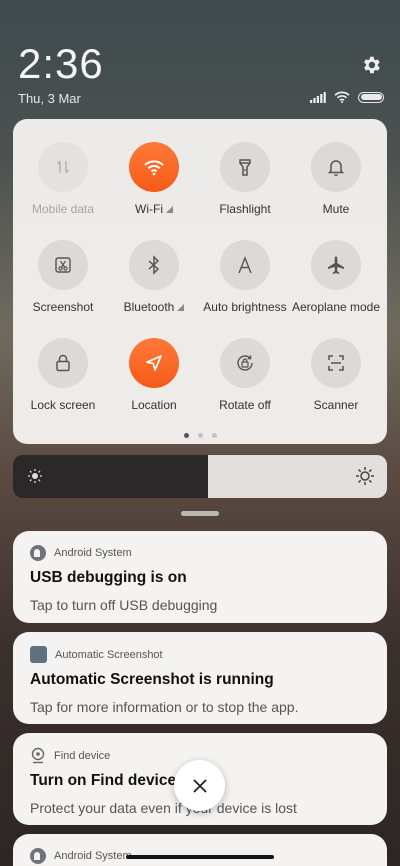 This screenshot has height=866, width=400. What do you see at coordinates (245, 167) in the screenshot?
I see `flashlight-icon` at bounding box center [245, 167].